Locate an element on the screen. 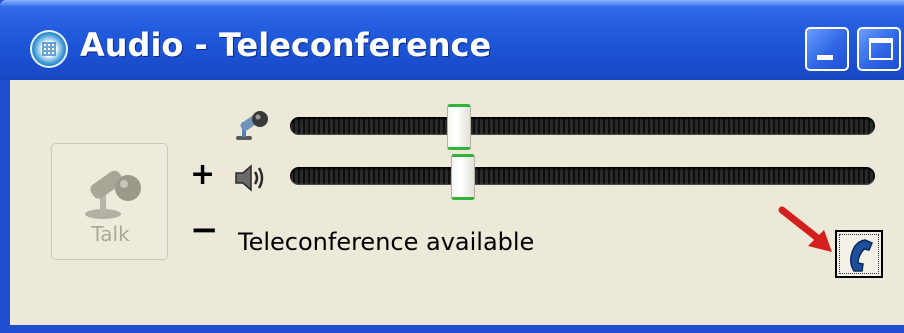 This screenshot has height=333, width=904. speaker-volume-thumb is located at coordinates (463, 177).